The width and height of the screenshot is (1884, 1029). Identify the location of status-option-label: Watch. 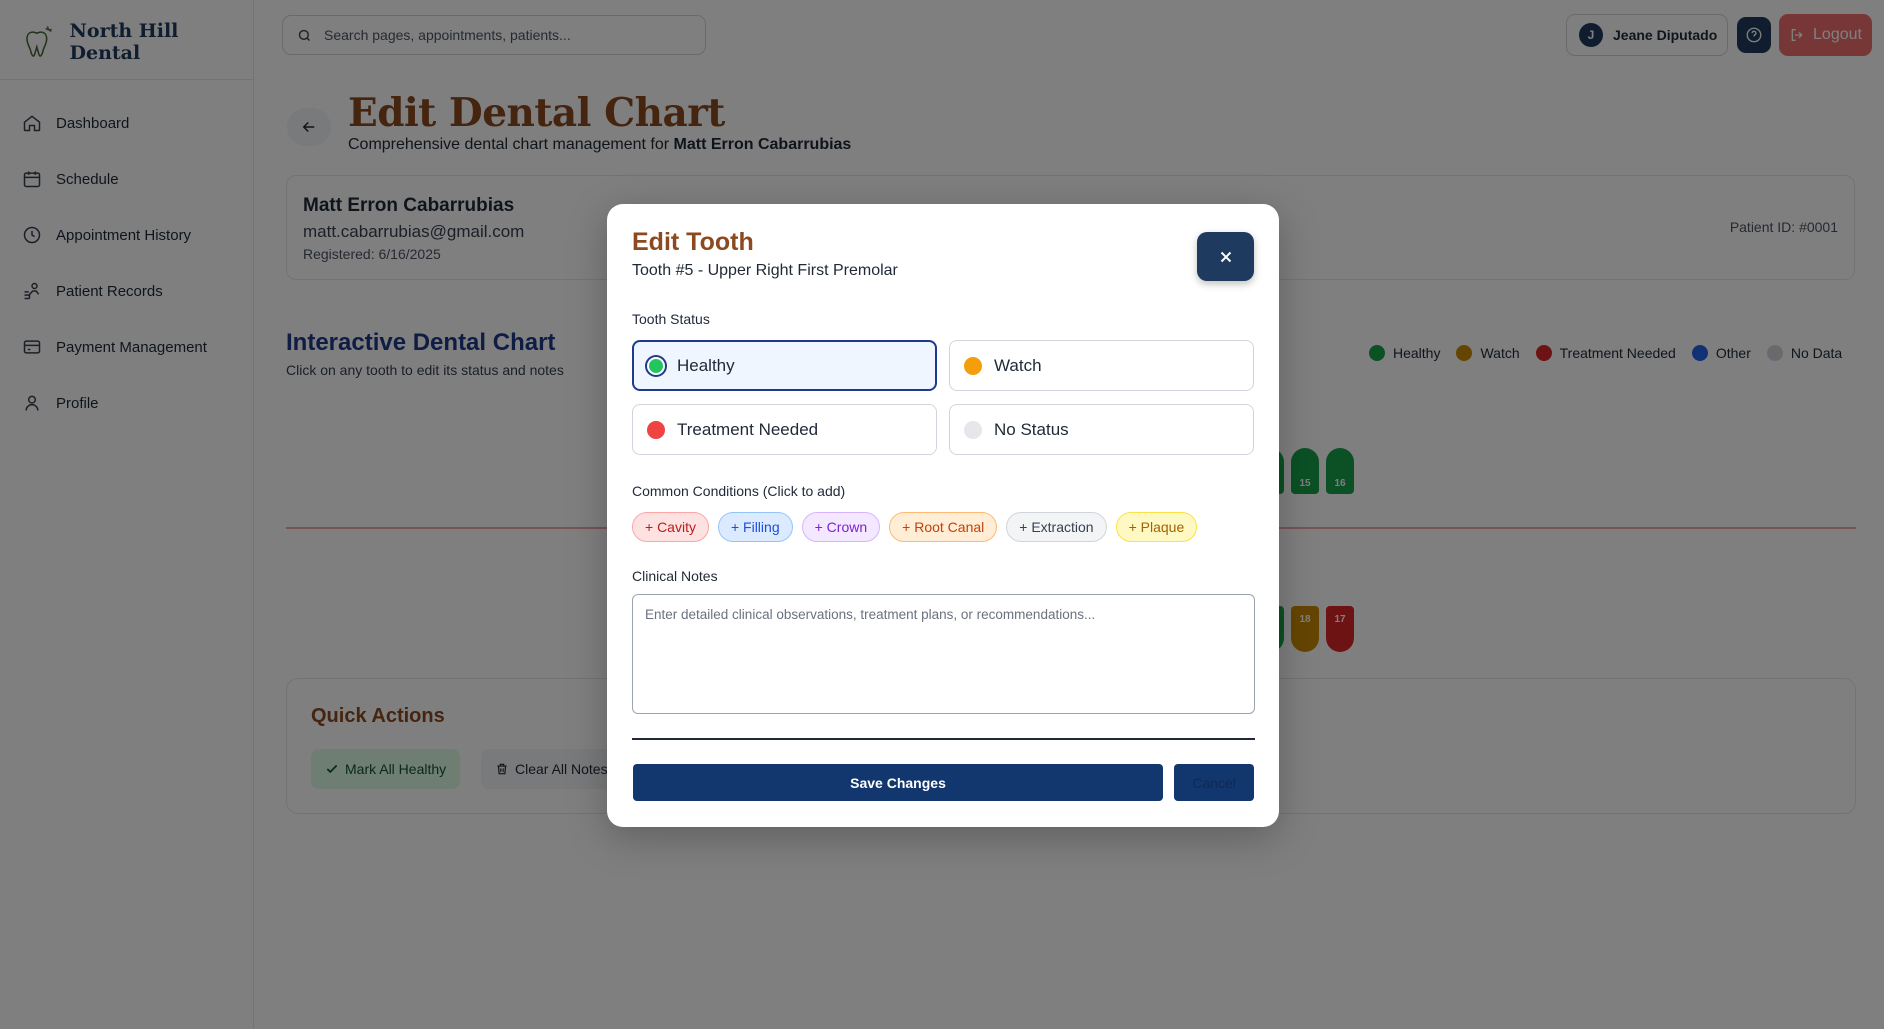
(1018, 365).